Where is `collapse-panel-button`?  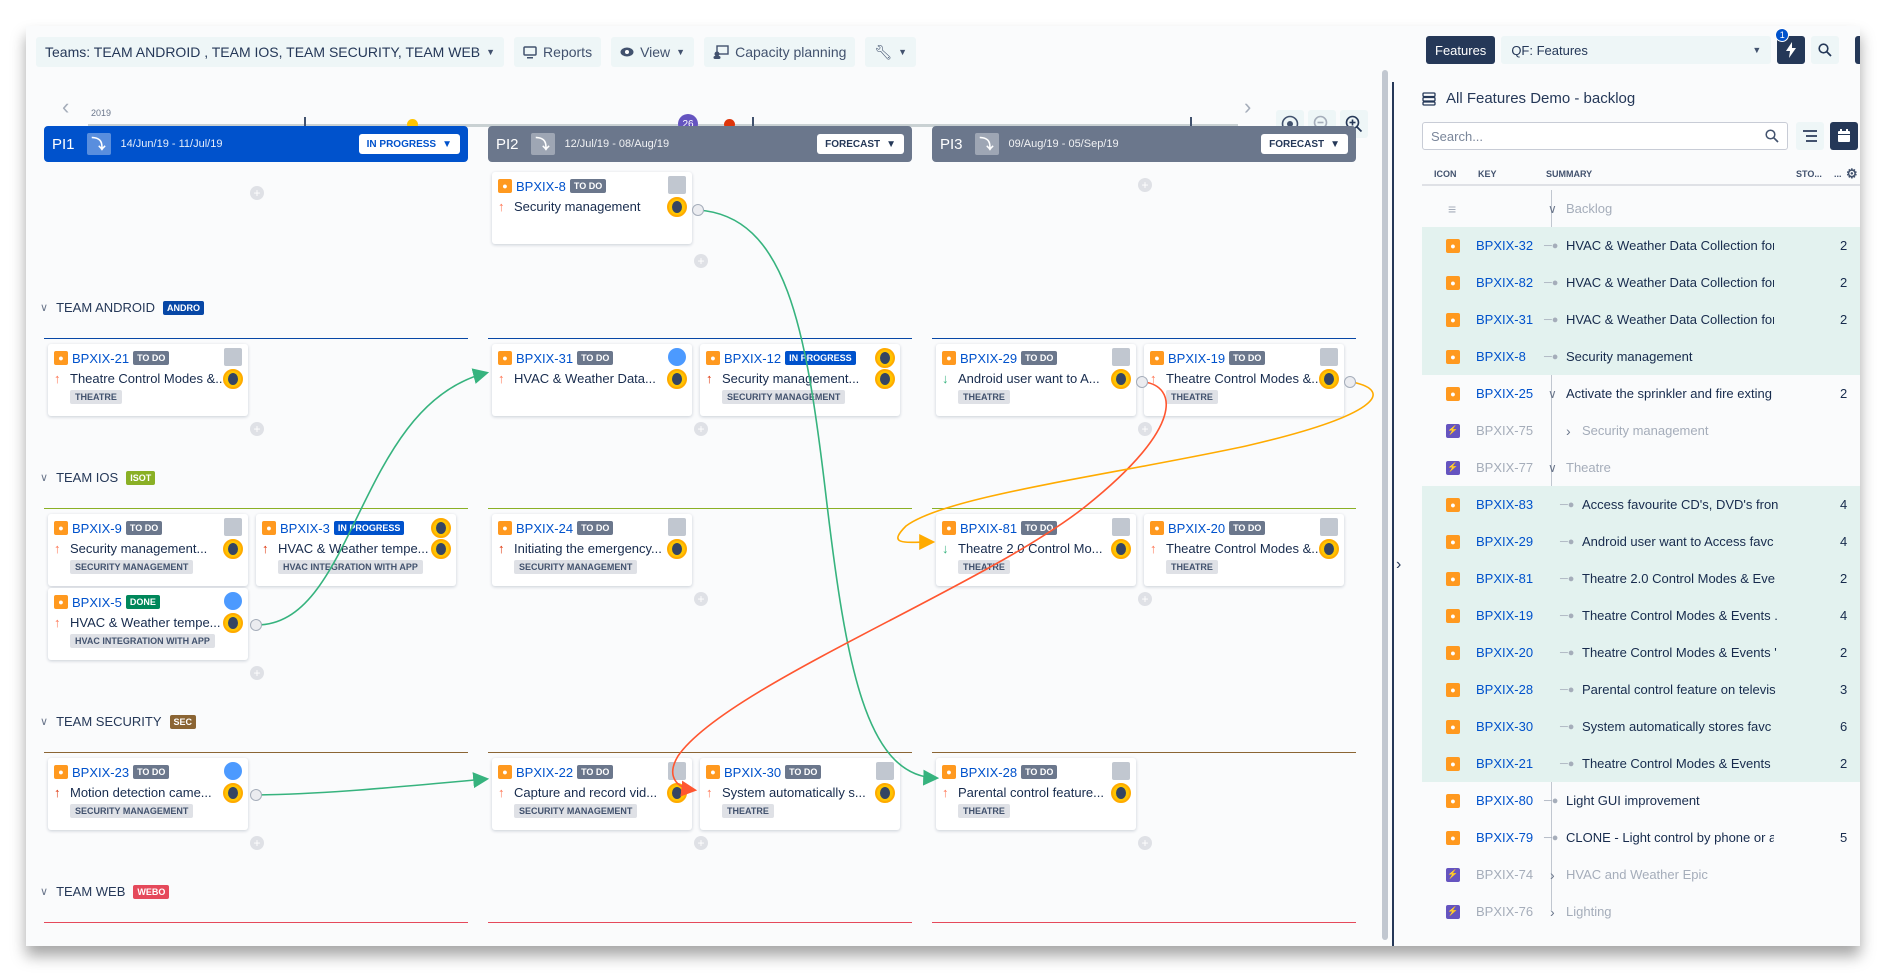 collapse-panel-button is located at coordinates (1857, 50).